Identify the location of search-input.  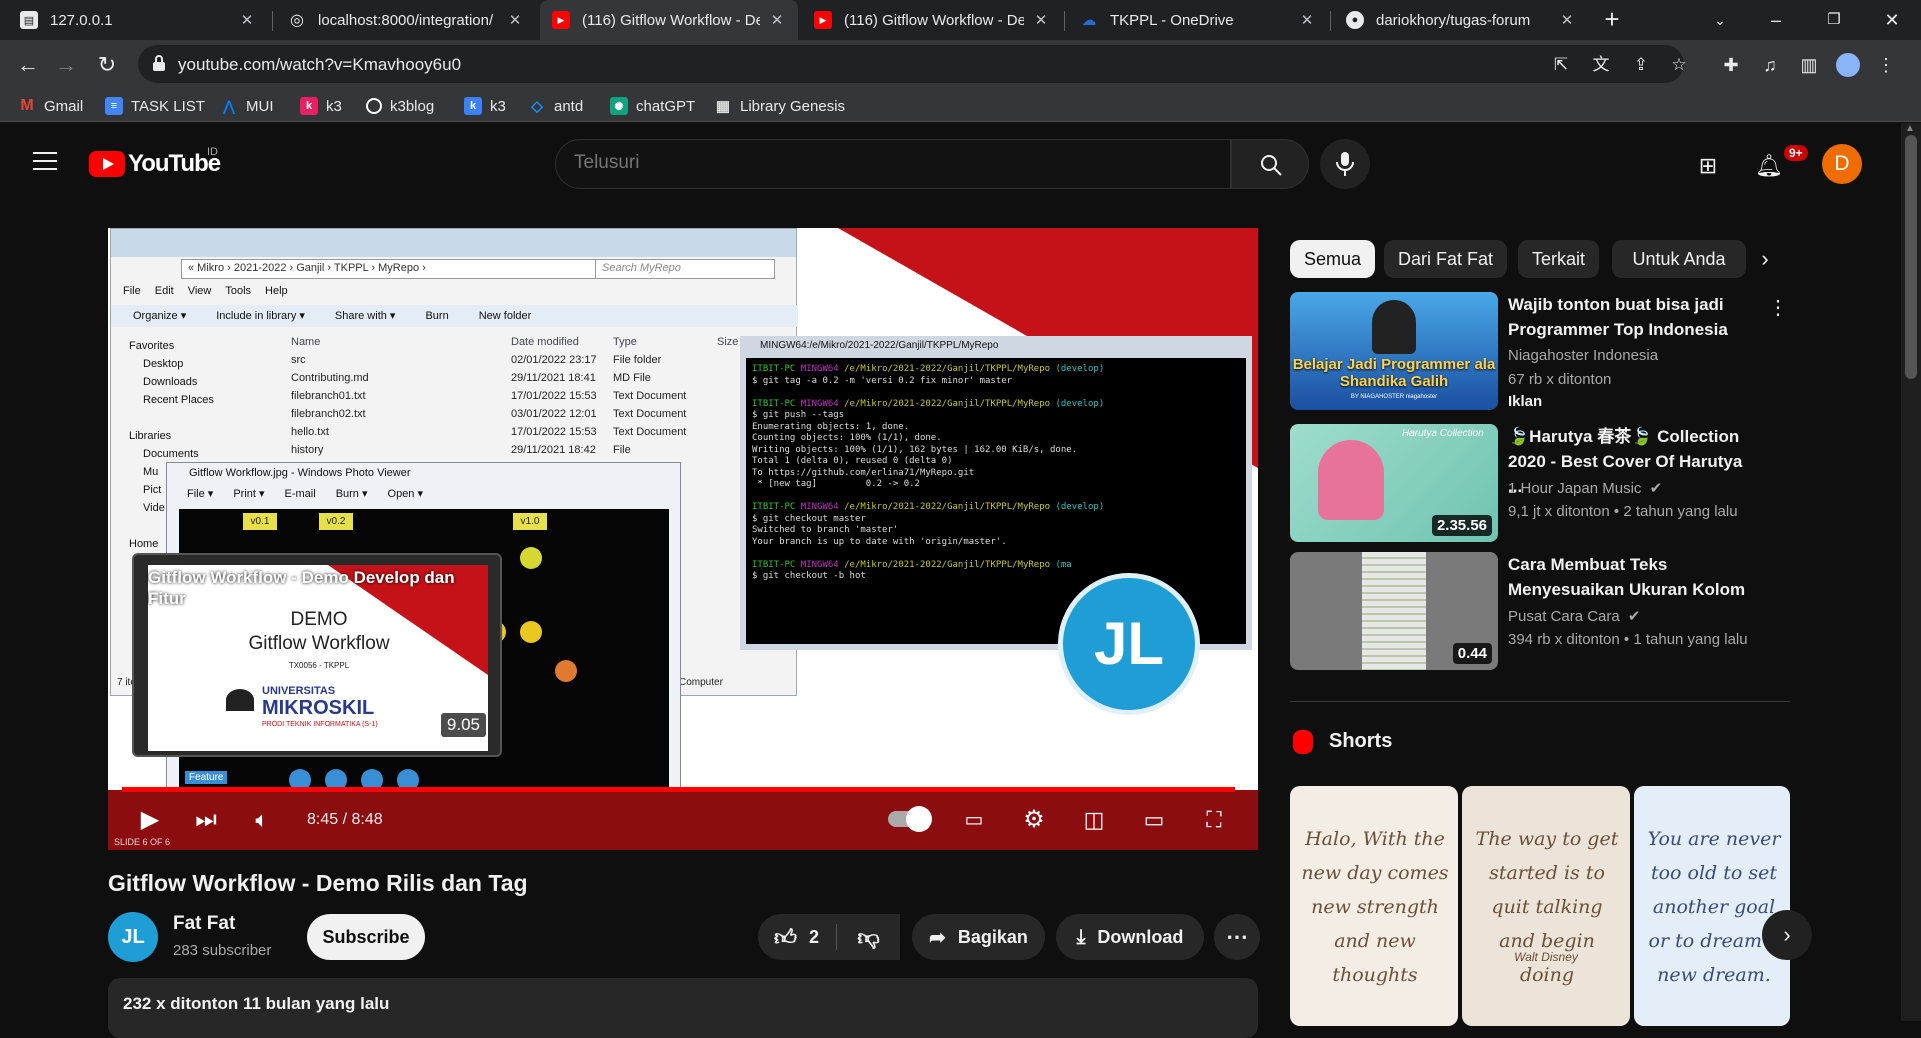
(874, 163).